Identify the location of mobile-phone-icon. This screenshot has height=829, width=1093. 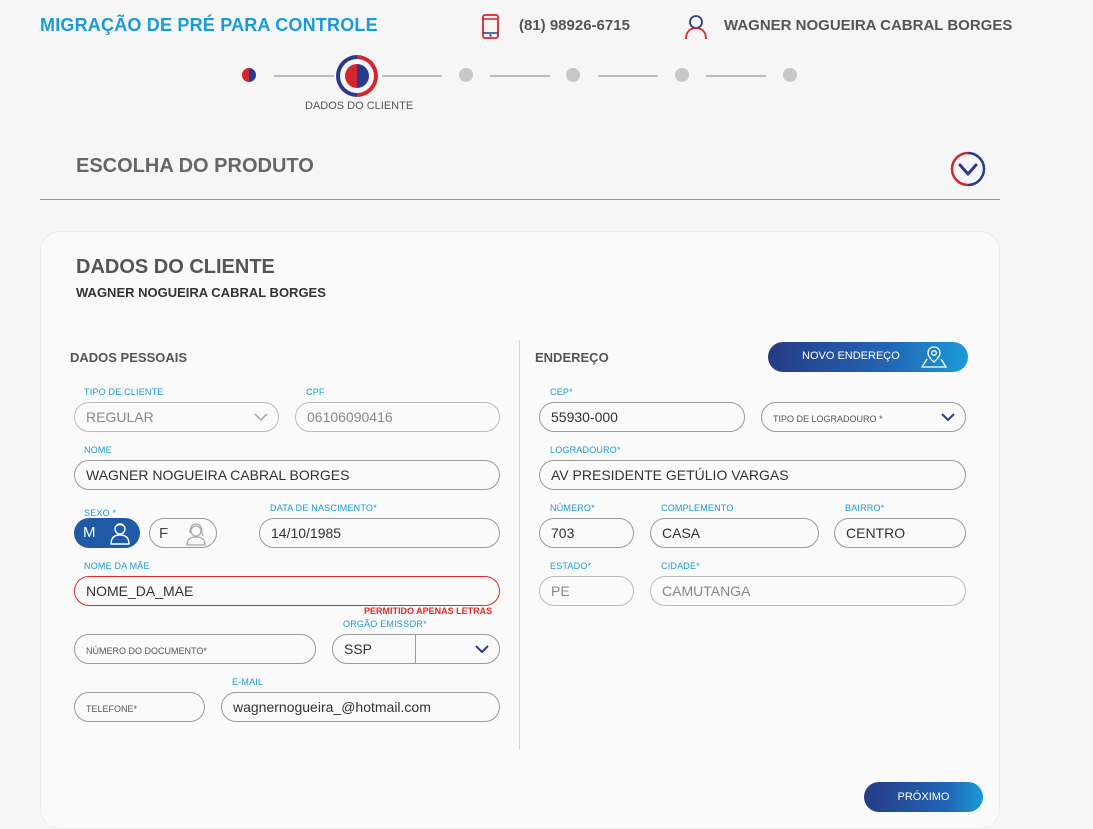
(490, 26).